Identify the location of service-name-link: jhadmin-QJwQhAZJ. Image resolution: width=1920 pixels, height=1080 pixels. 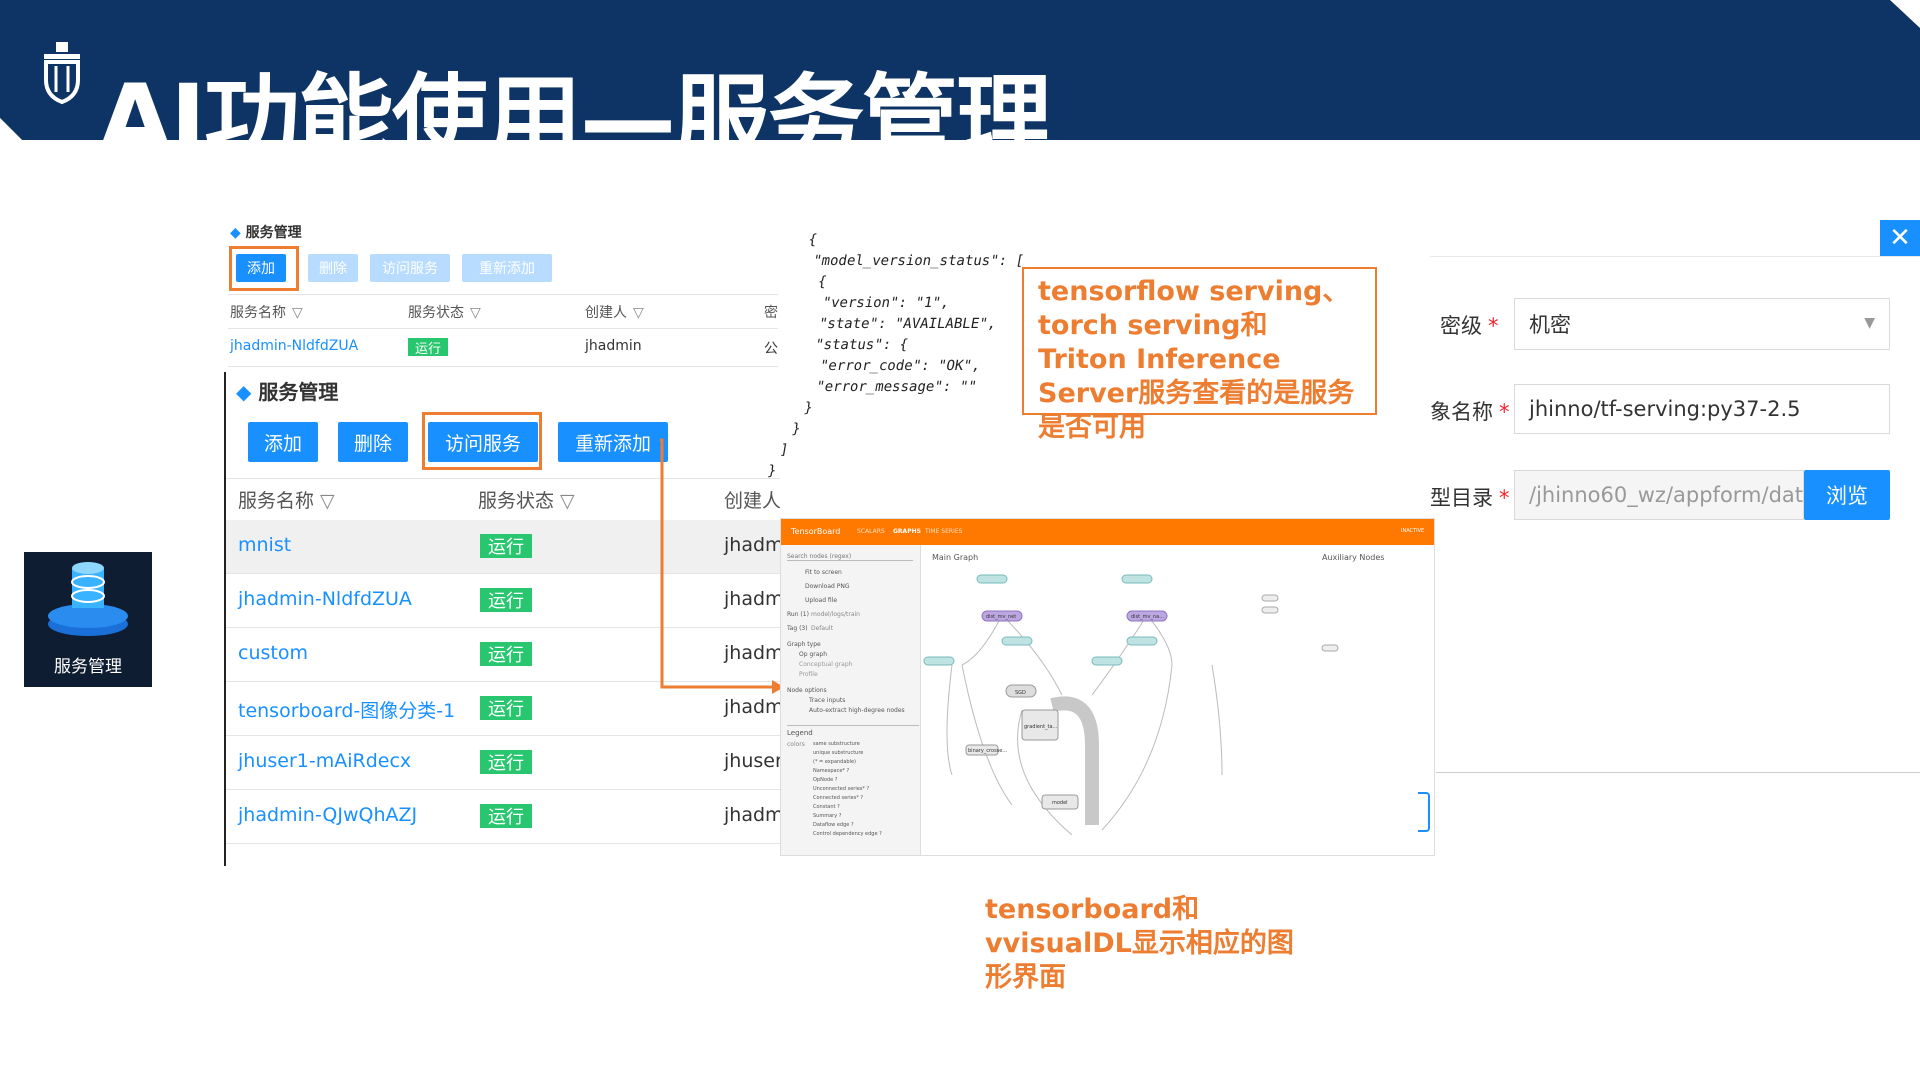
(327, 815).